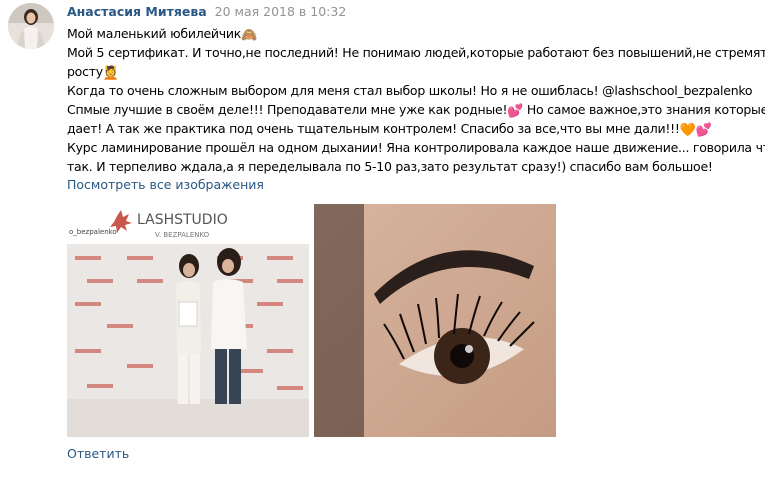 The image size is (771, 489). What do you see at coordinates (515, 111) in the screenshot?
I see `two-hearts-icon: 💕` at bounding box center [515, 111].